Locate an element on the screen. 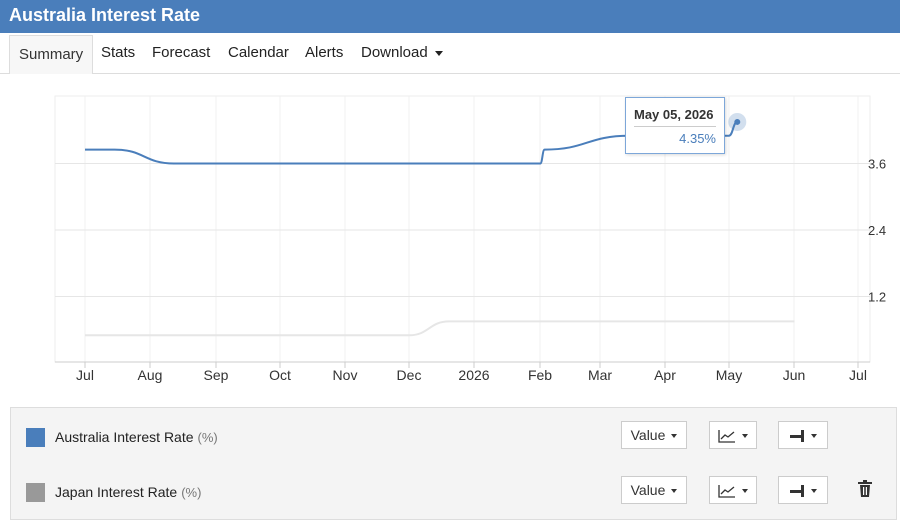 The width and height of the screenshot is (900, 524). series-name-label: Japan Interest Rate is located at coordinates (116, 492).